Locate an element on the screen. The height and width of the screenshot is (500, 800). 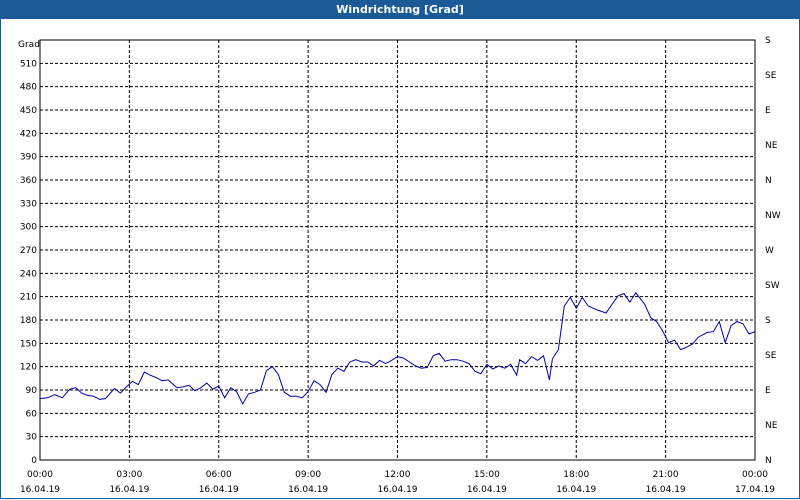
y-tick-label: 180 is located at coordinates (28, 321).